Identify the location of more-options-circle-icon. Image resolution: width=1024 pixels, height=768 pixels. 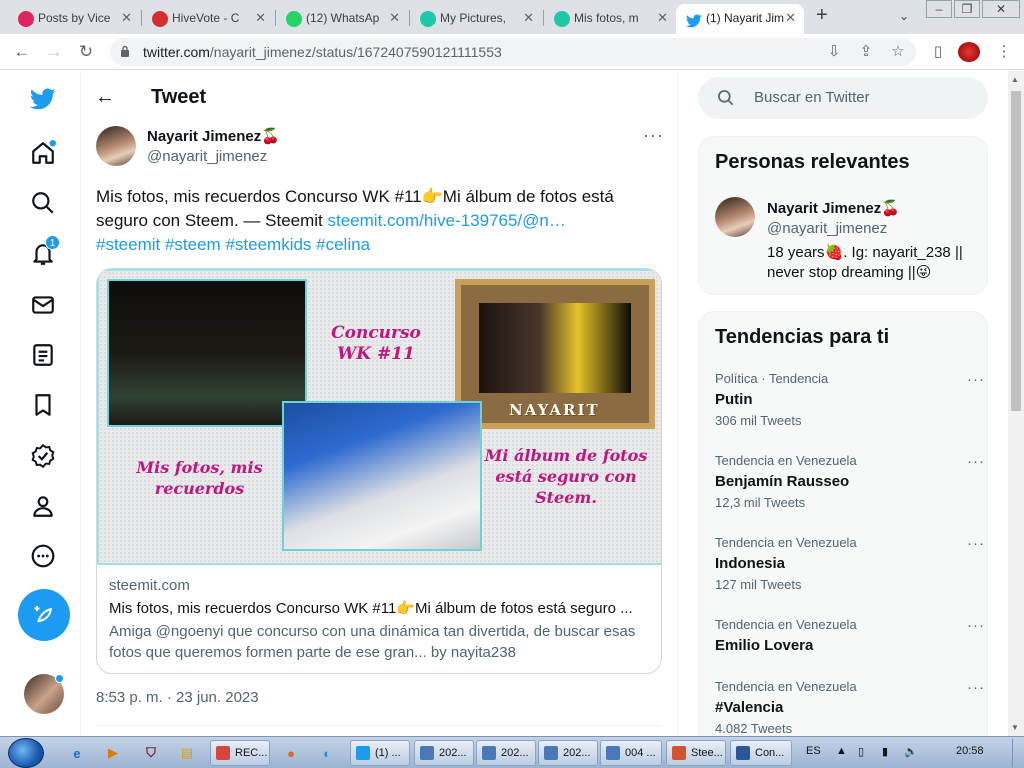
(43, 556).